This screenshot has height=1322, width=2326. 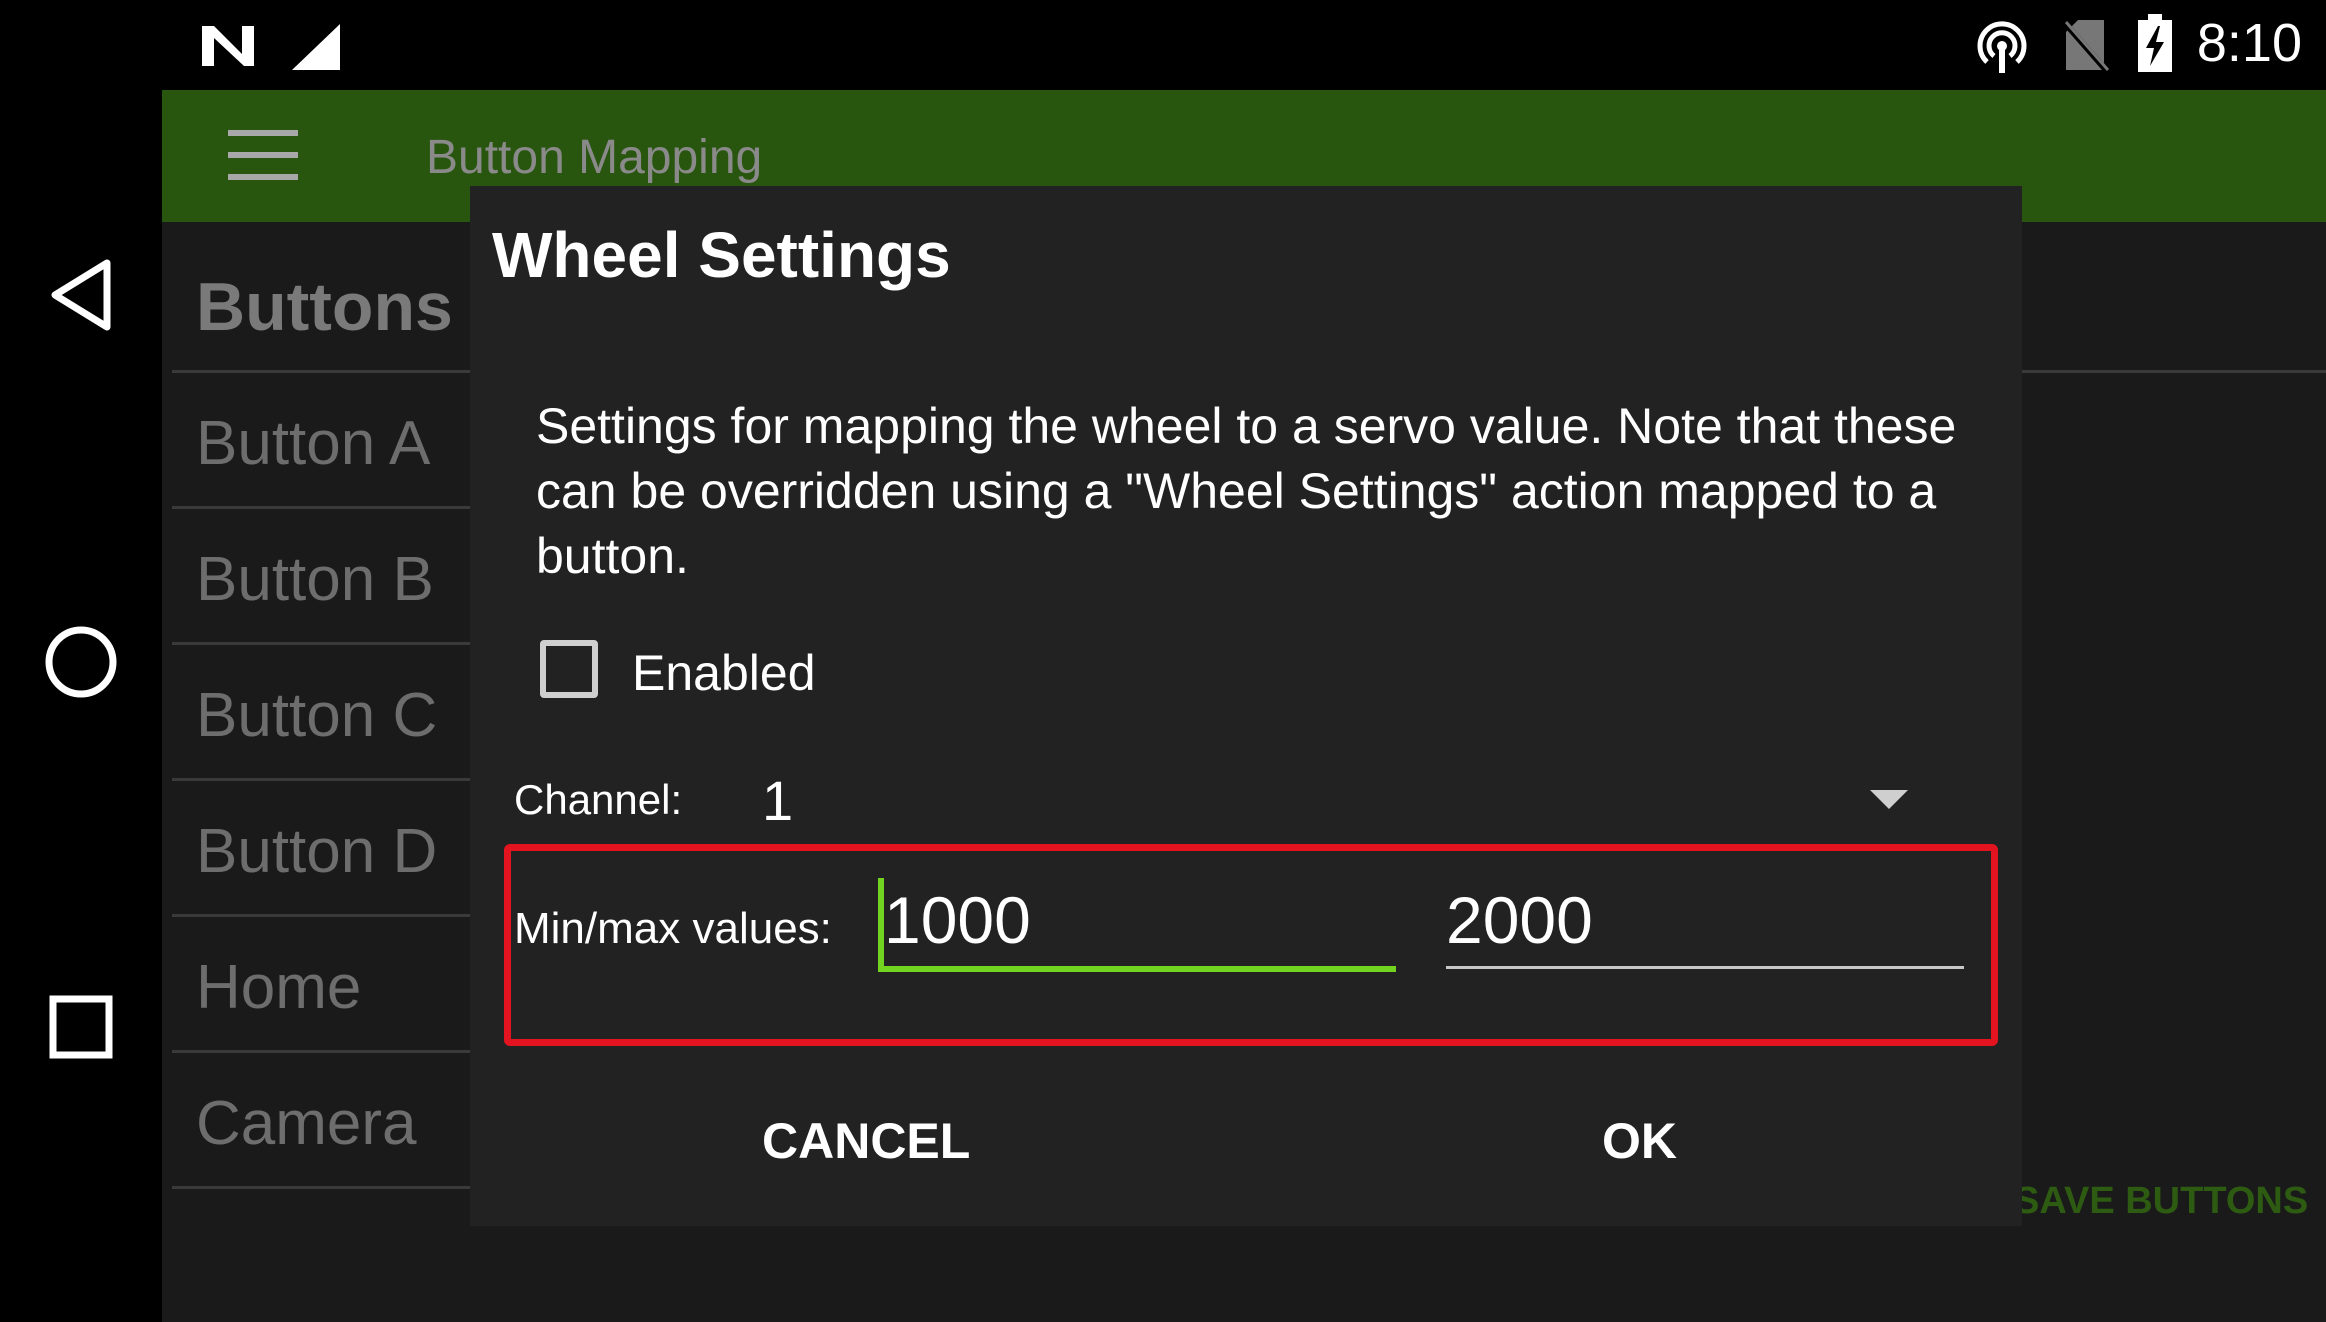 I want to click on enabled-checkbox, so click(x=569, y=669).